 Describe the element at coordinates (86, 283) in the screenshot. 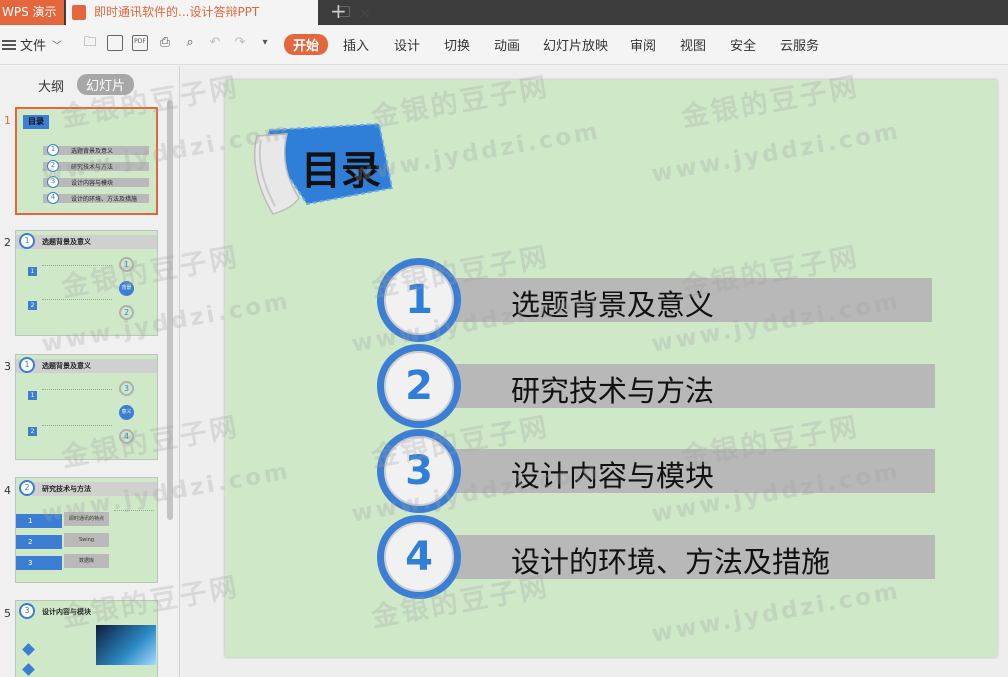

I see `slide-thumbnail-2: 1 选题背景及意义 1 2 1 背景 2` at that location.